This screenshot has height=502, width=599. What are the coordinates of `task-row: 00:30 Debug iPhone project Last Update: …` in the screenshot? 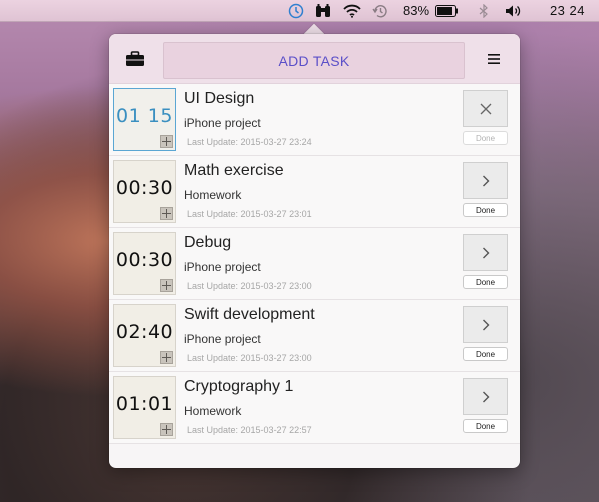 It's located at (314, 264).